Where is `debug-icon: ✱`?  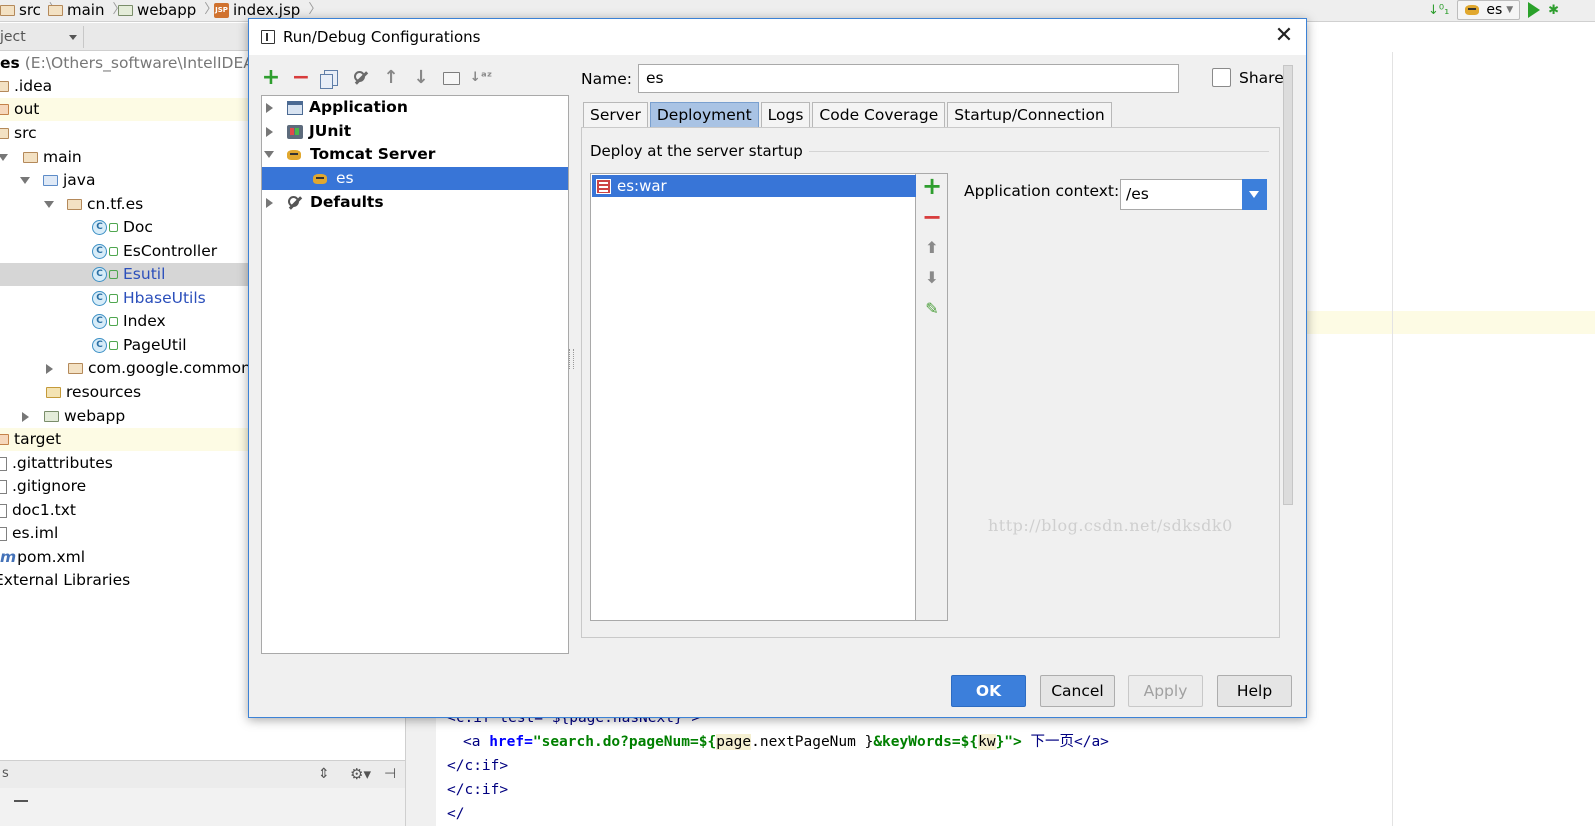
debug-icon: ✱ is located at coordinates (1553, 10).